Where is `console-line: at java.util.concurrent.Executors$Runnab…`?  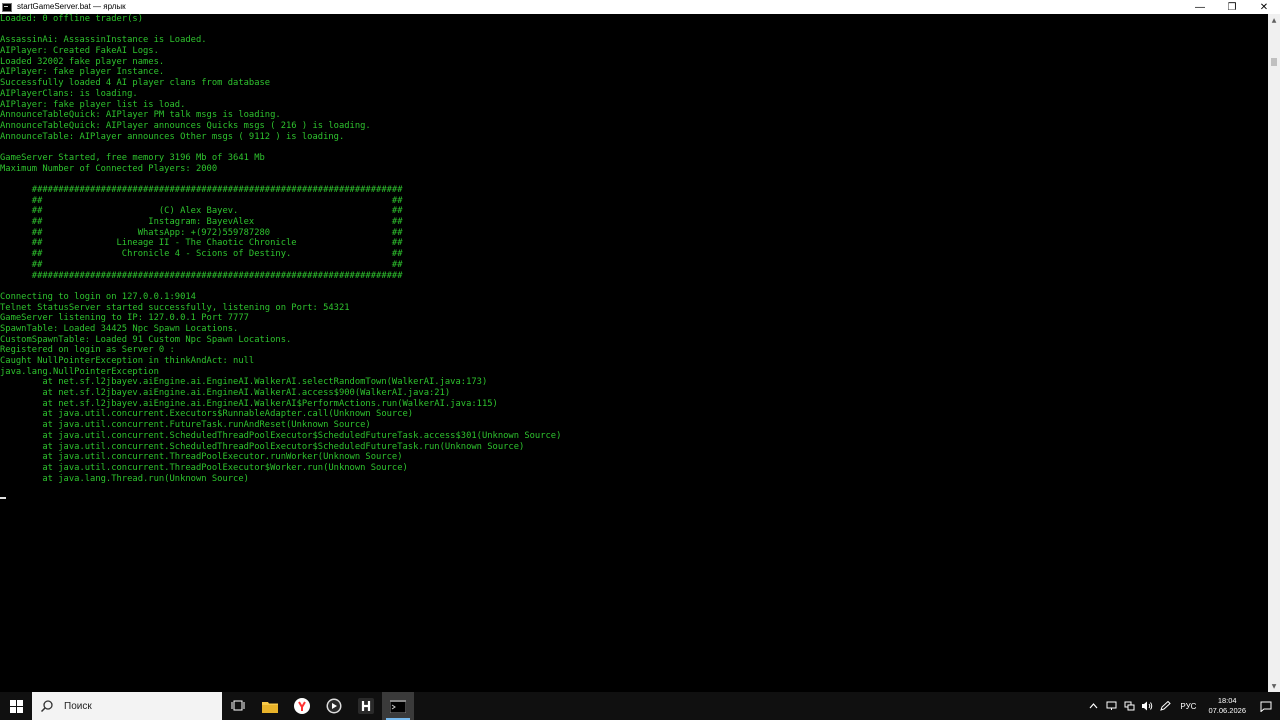 console-line: at java.util.concurrent.Executors$Runnab… is located at coordinates (207, 414).